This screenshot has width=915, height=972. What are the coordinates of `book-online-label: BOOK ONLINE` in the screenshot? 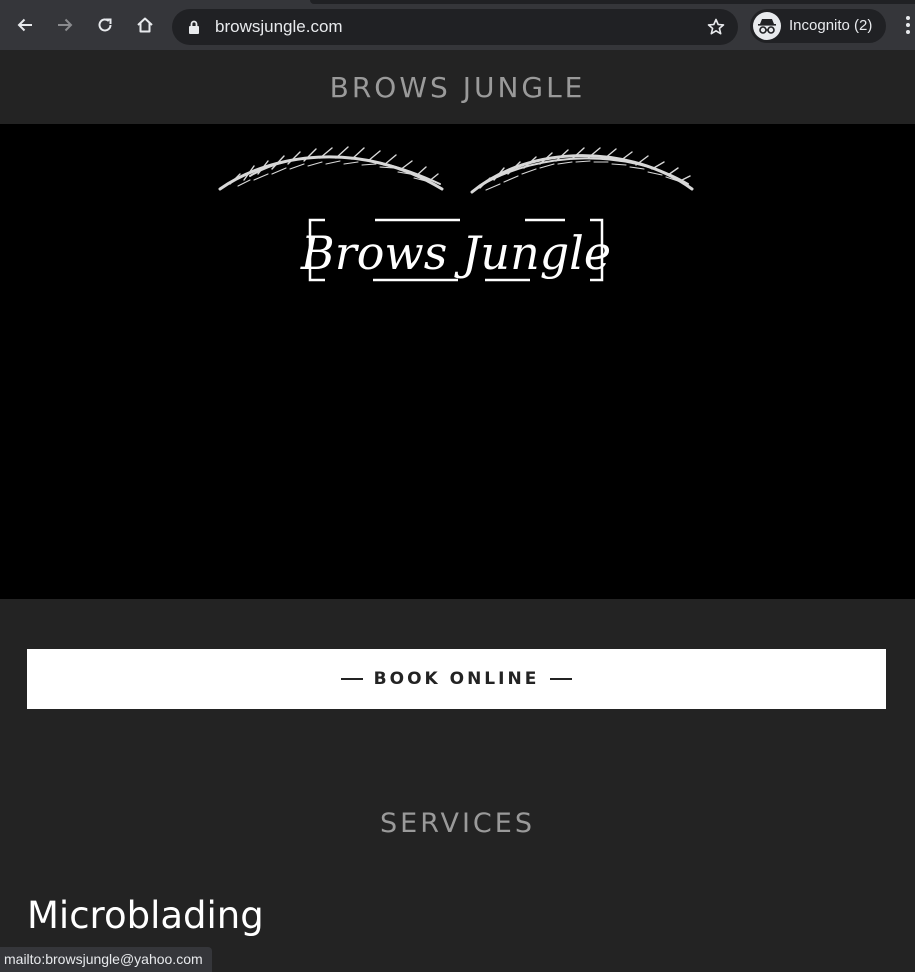 It's located at (456, 679).